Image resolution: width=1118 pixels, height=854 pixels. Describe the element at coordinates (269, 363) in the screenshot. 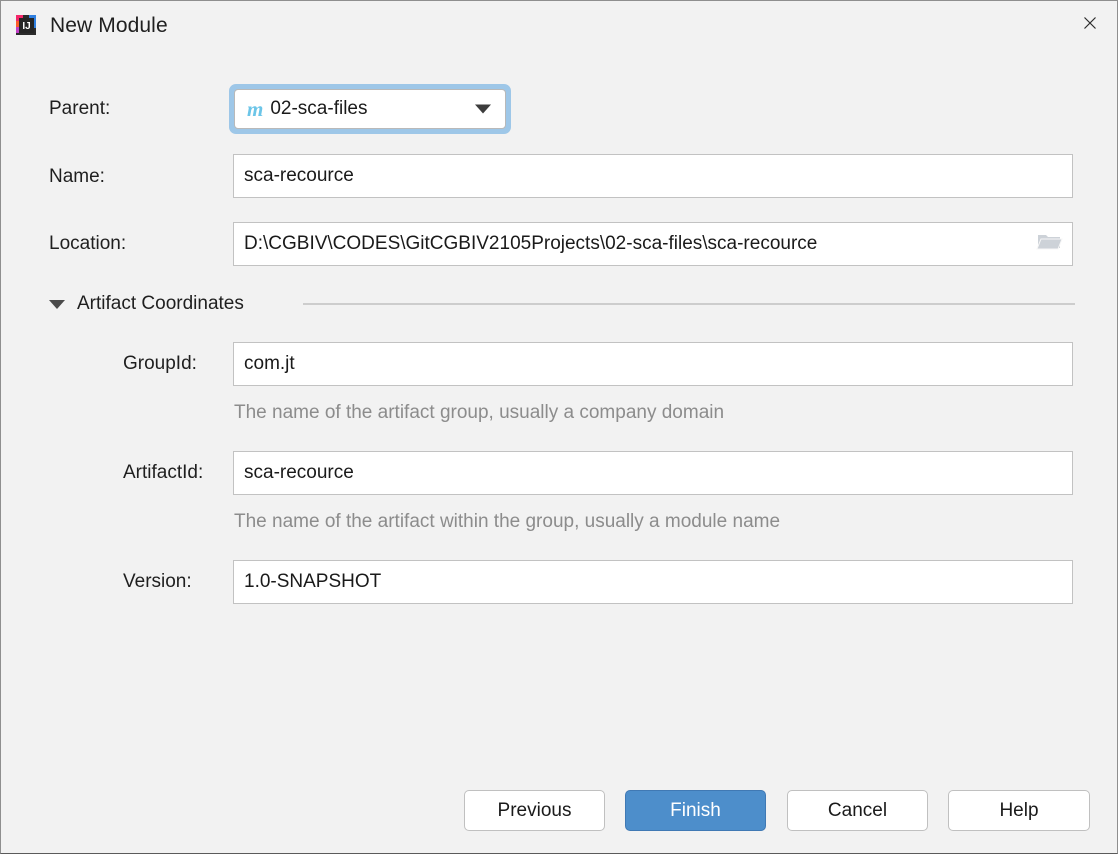

I see `group-id-input-value: com.jt` at that location.